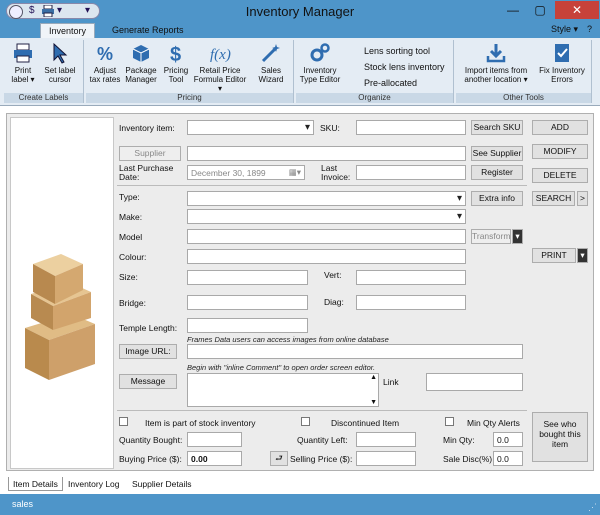 The width and height of the screenshot is (600, 515). I want to click on supplier-button: Supplier, so click(150, 153).